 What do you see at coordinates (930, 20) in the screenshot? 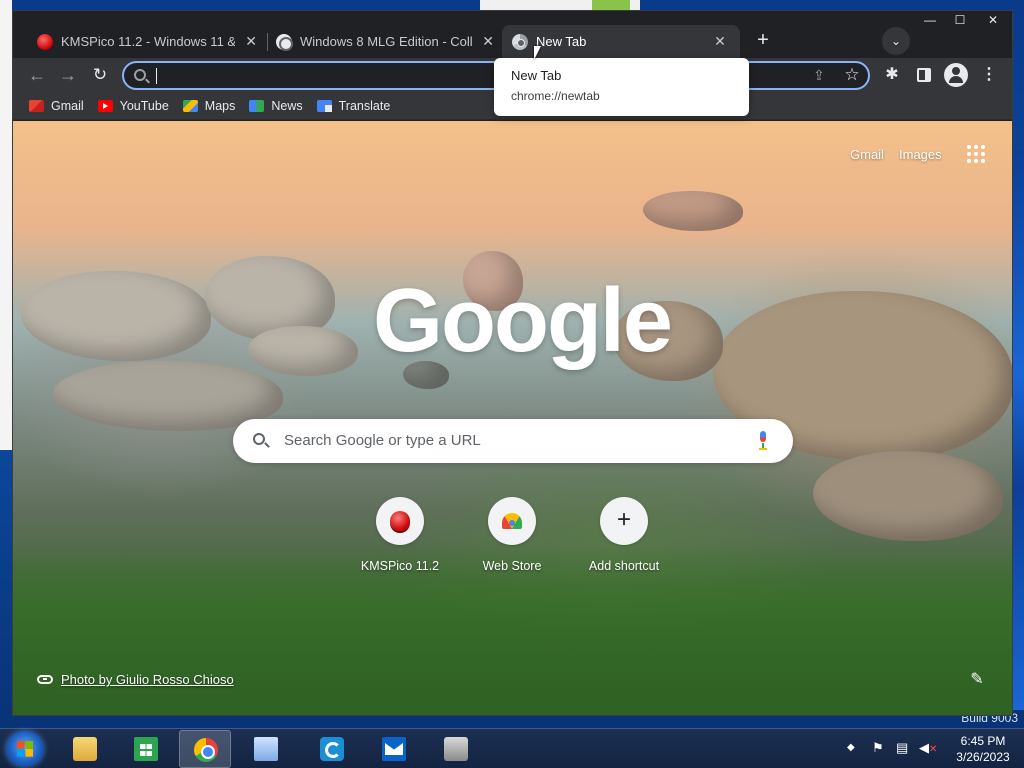
I see `minimize-button: —` at bounding box center [930, 20].